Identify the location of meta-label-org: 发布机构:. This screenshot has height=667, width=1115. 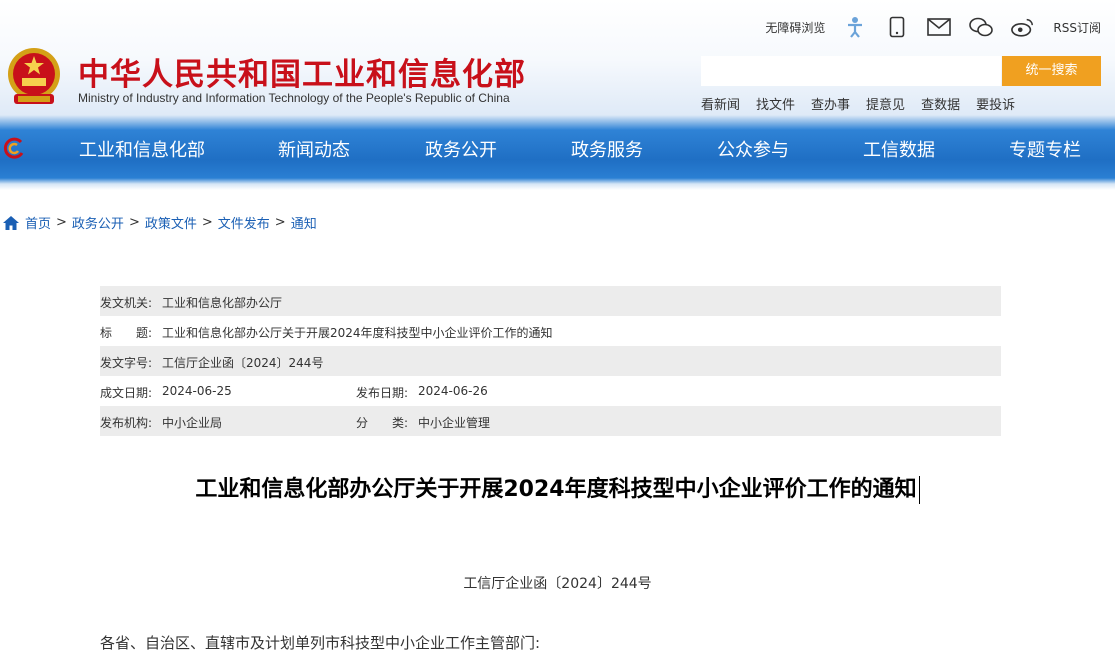
(126, 422).